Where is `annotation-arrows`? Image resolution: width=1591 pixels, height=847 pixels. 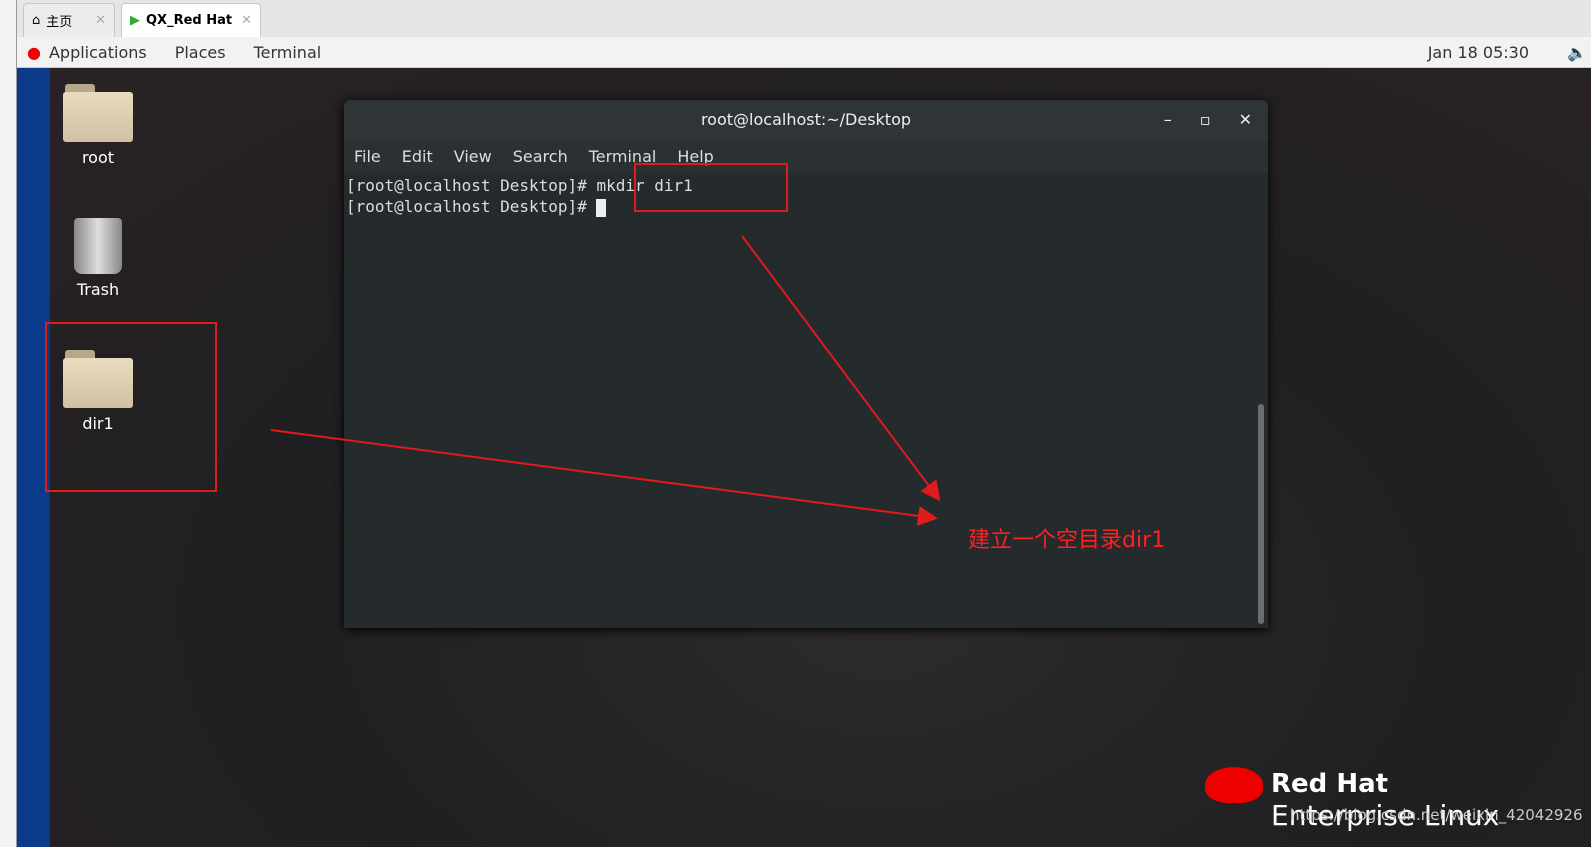 annotation-arrows is located at coordinates (605, 380).